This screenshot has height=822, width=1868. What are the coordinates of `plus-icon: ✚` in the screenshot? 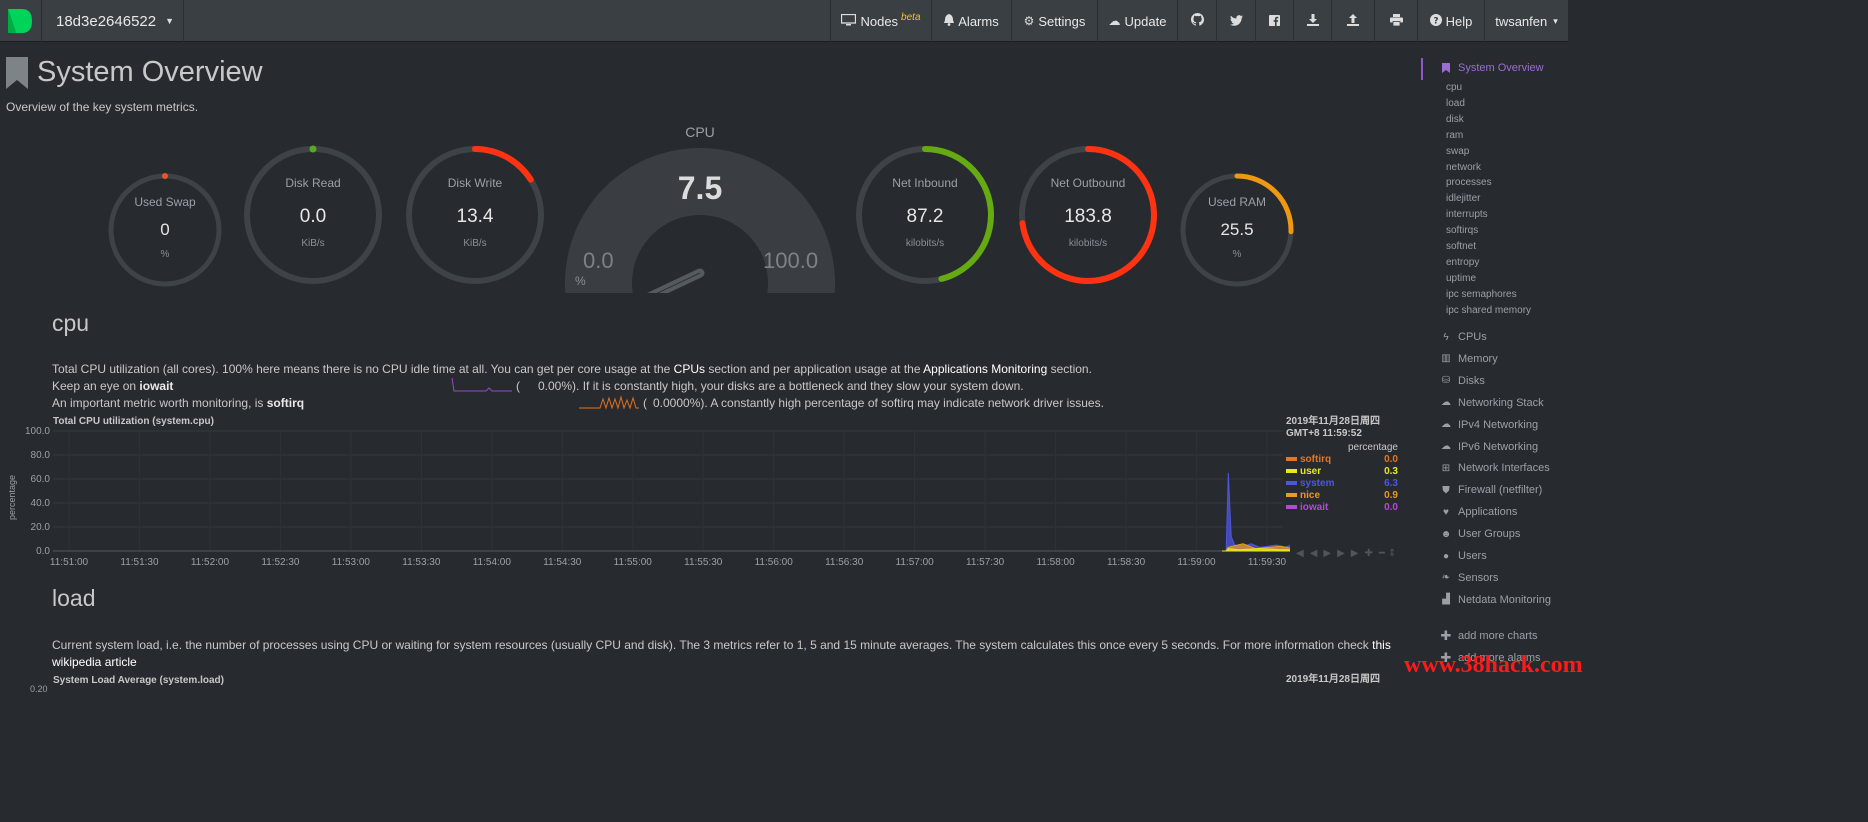 It's located at (1446, 635).